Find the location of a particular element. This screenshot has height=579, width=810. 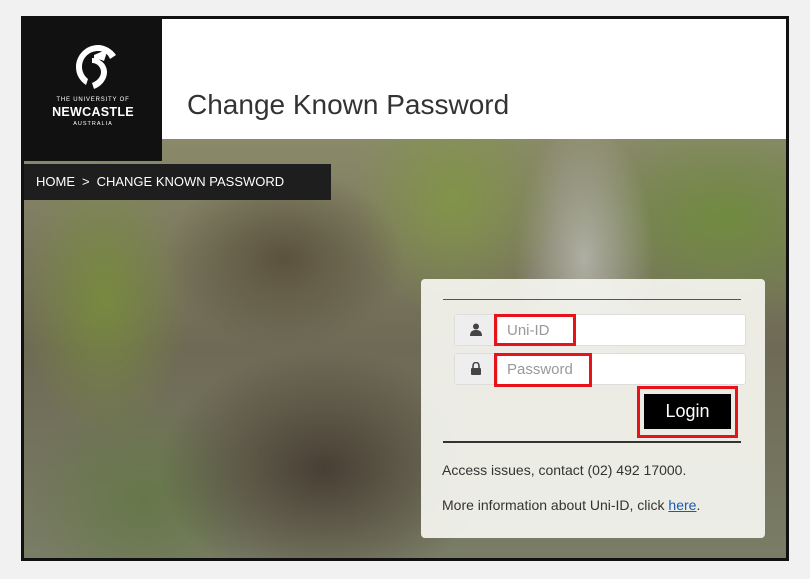

uni-id-input is located at coordinates (623, 330).